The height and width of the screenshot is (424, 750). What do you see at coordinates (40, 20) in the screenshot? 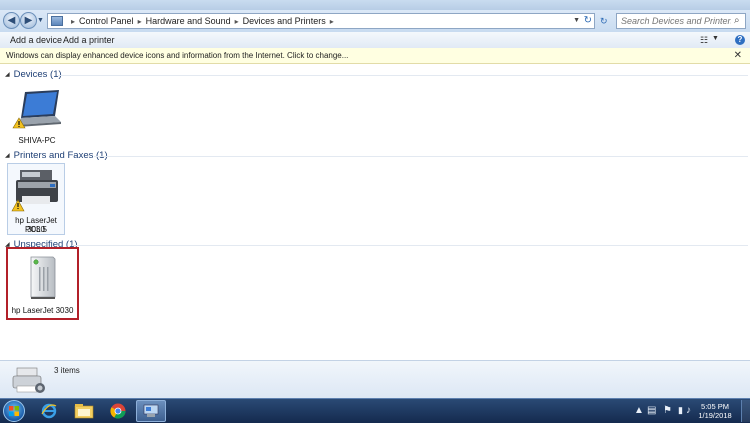
I see `recent-pages-chevron-icon: ▼` at bounding box center [40, 20].